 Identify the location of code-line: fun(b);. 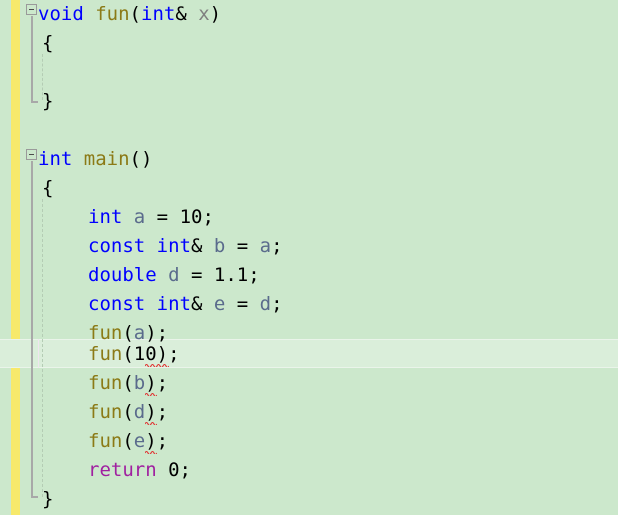
(309, 383).